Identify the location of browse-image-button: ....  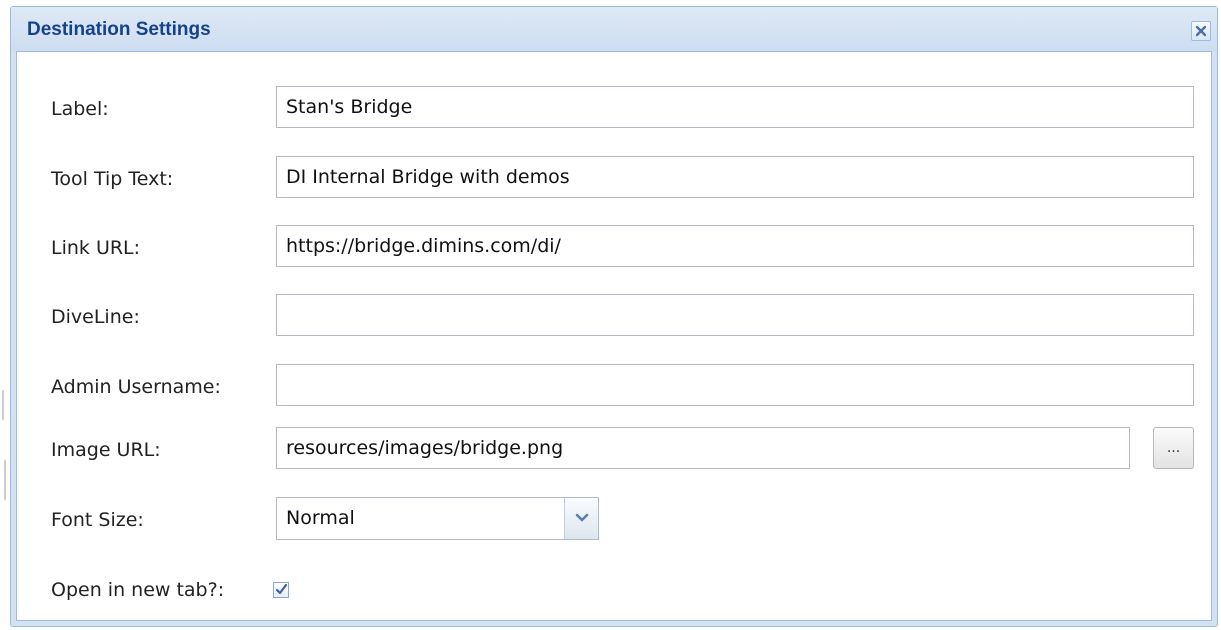
(1173, 448).